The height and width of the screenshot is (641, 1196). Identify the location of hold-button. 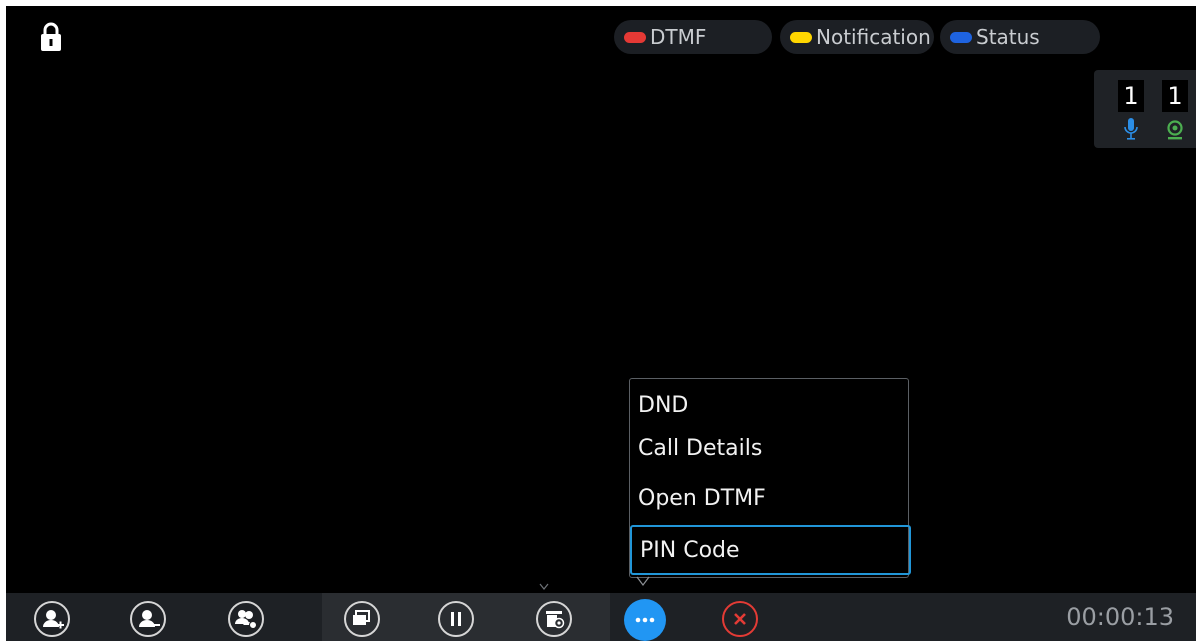
(456, 619).